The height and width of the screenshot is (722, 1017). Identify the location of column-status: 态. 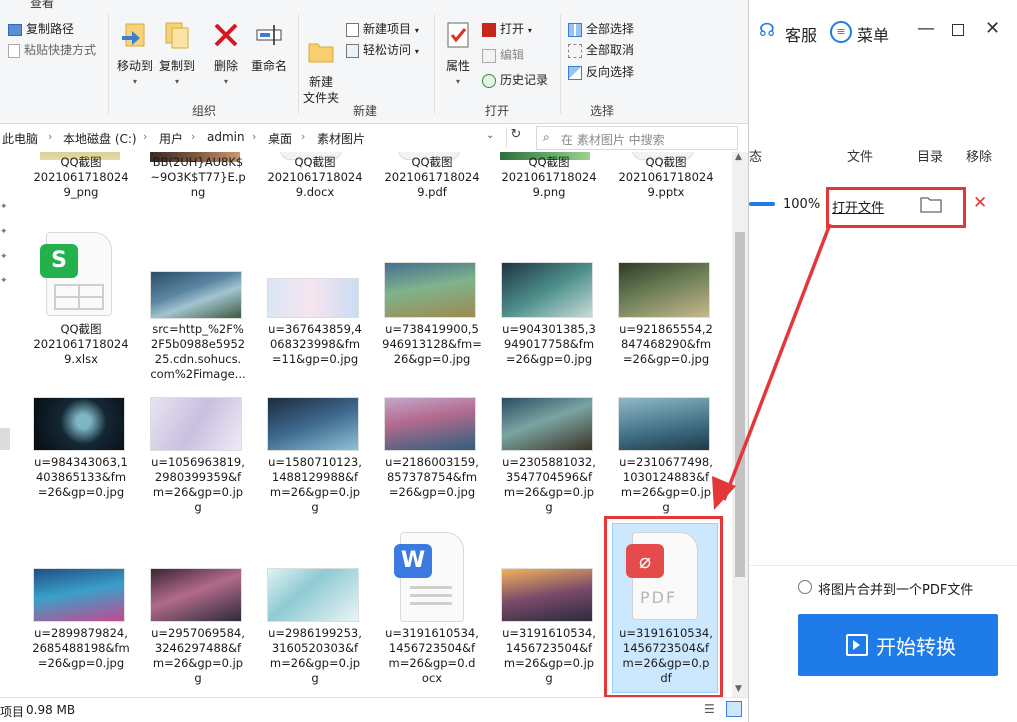
(756, 157).